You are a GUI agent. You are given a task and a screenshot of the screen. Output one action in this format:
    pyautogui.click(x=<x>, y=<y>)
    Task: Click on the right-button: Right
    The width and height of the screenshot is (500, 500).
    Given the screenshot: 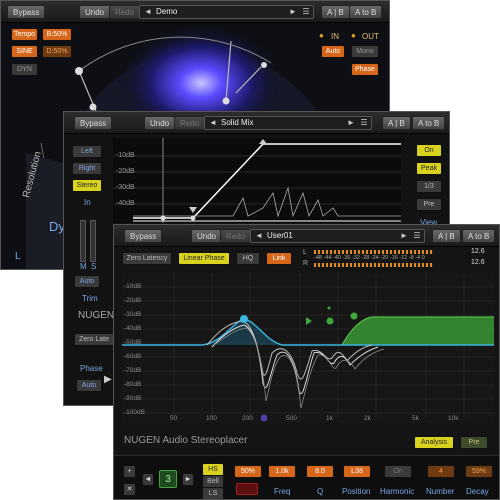 What is the action you would take?
    pyautogui.click(x=87, y=168)
    